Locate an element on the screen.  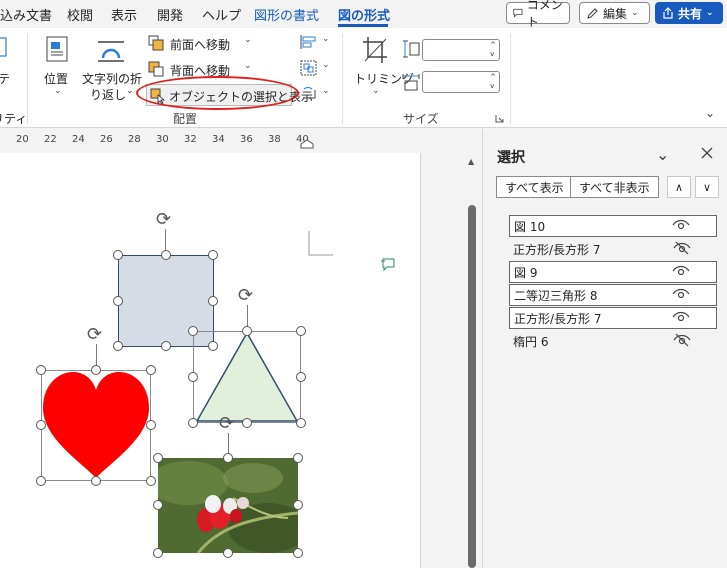
bring-forward-label: 前面へ移動 is located at coordinates (200, 45).